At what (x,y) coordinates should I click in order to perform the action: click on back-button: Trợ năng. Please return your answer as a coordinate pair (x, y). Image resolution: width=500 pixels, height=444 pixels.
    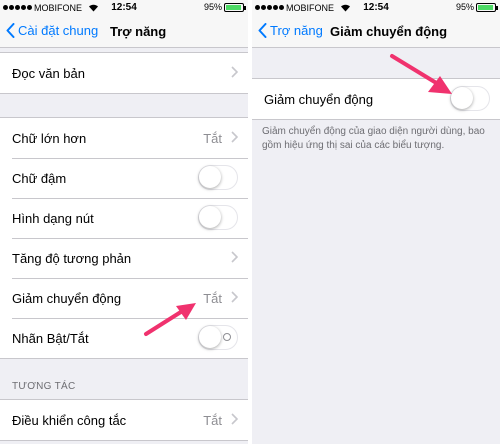
    Looking at the image, I should click on (290, 30).